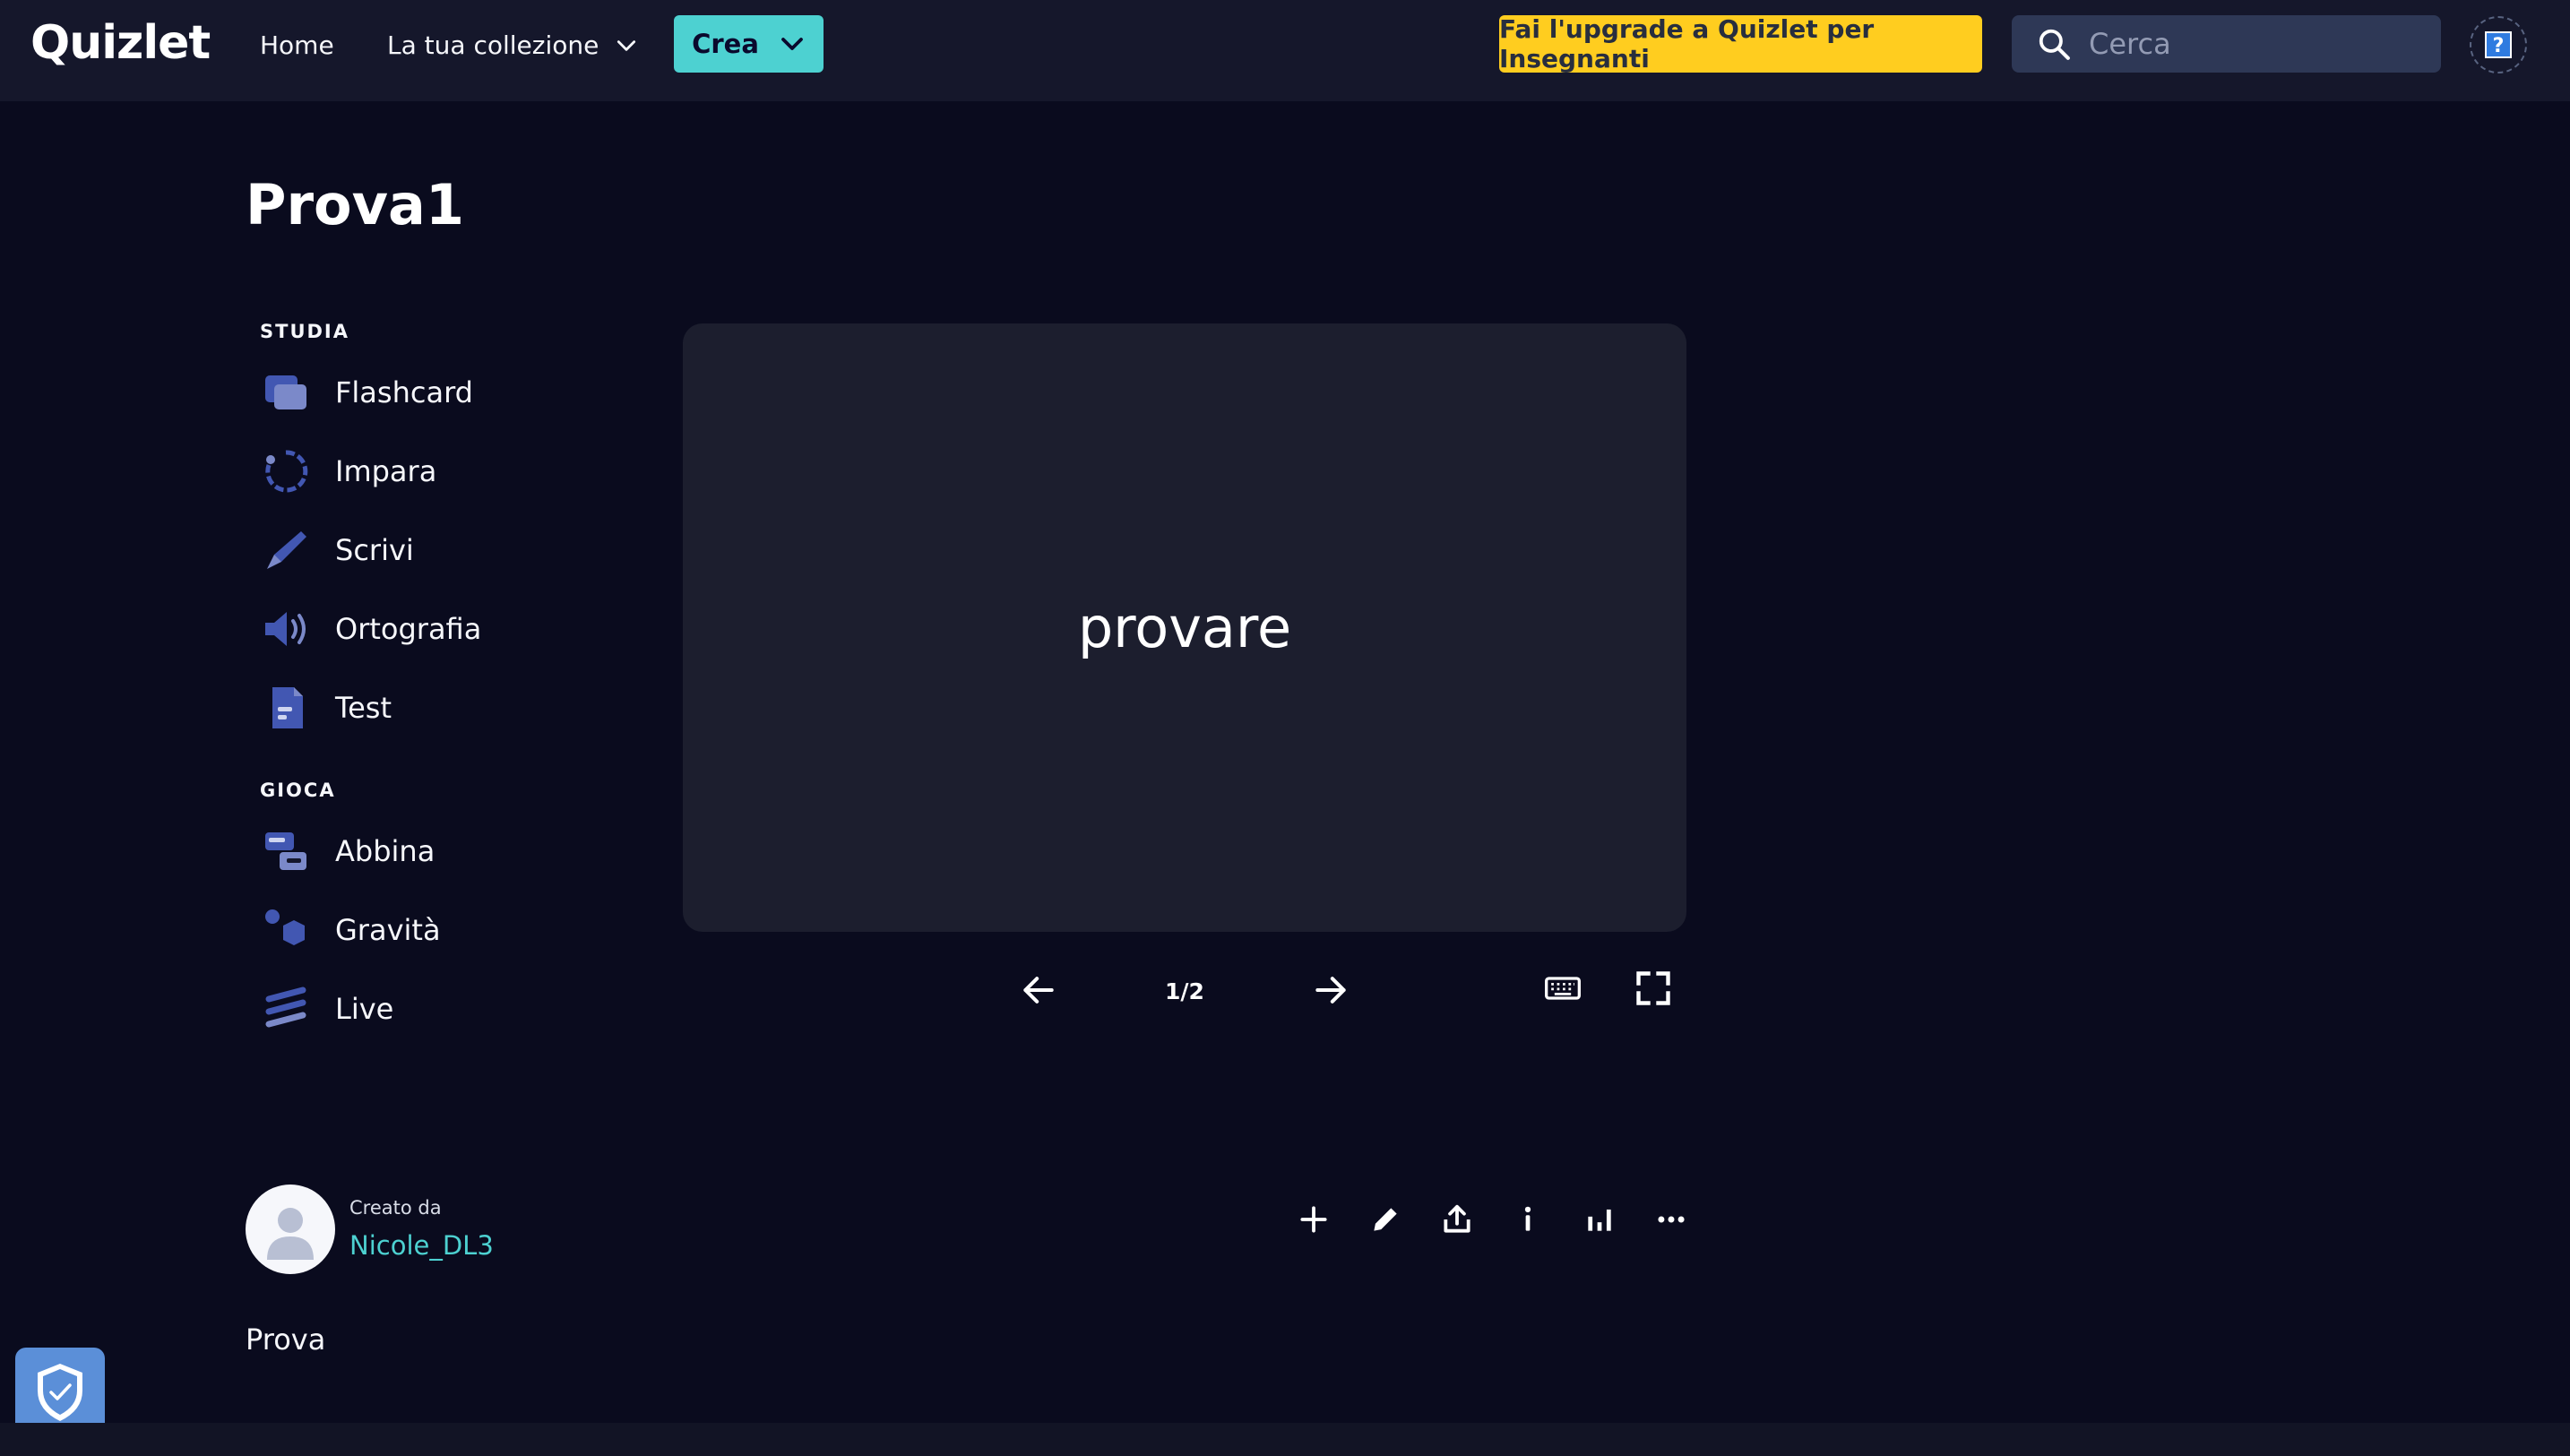 This screenshot has height=1456, width=2570. Describe the element at coordinates (286, 851) in the screenshot. I see `match-icon` at that location.